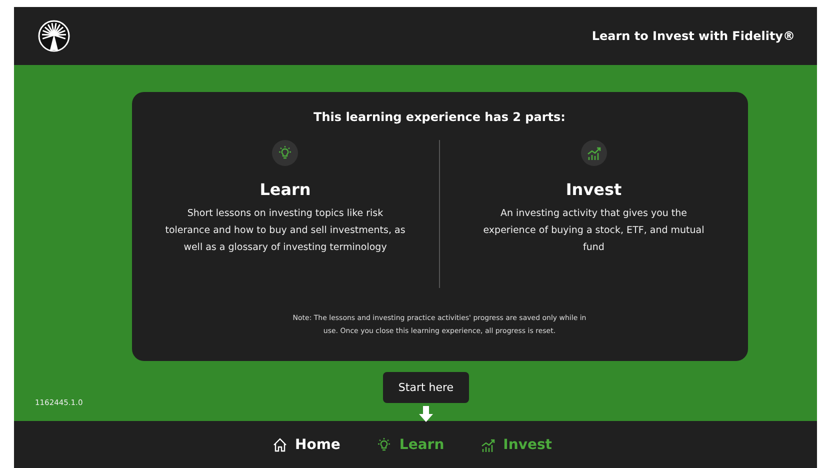  What do you see at coordinates (426, 387) in the screenshot?
I see `start-button: Start here` at bounding box center [426, 387].